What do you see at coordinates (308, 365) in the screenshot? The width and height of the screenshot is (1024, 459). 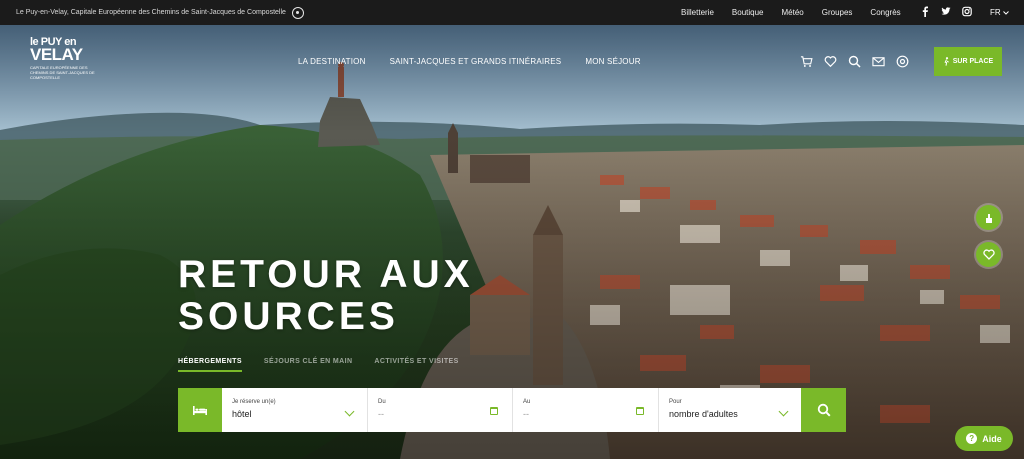 I see `tab-sejours: SÉJOURS CLÉ EN MAIN` at bounding box center [308, 365].